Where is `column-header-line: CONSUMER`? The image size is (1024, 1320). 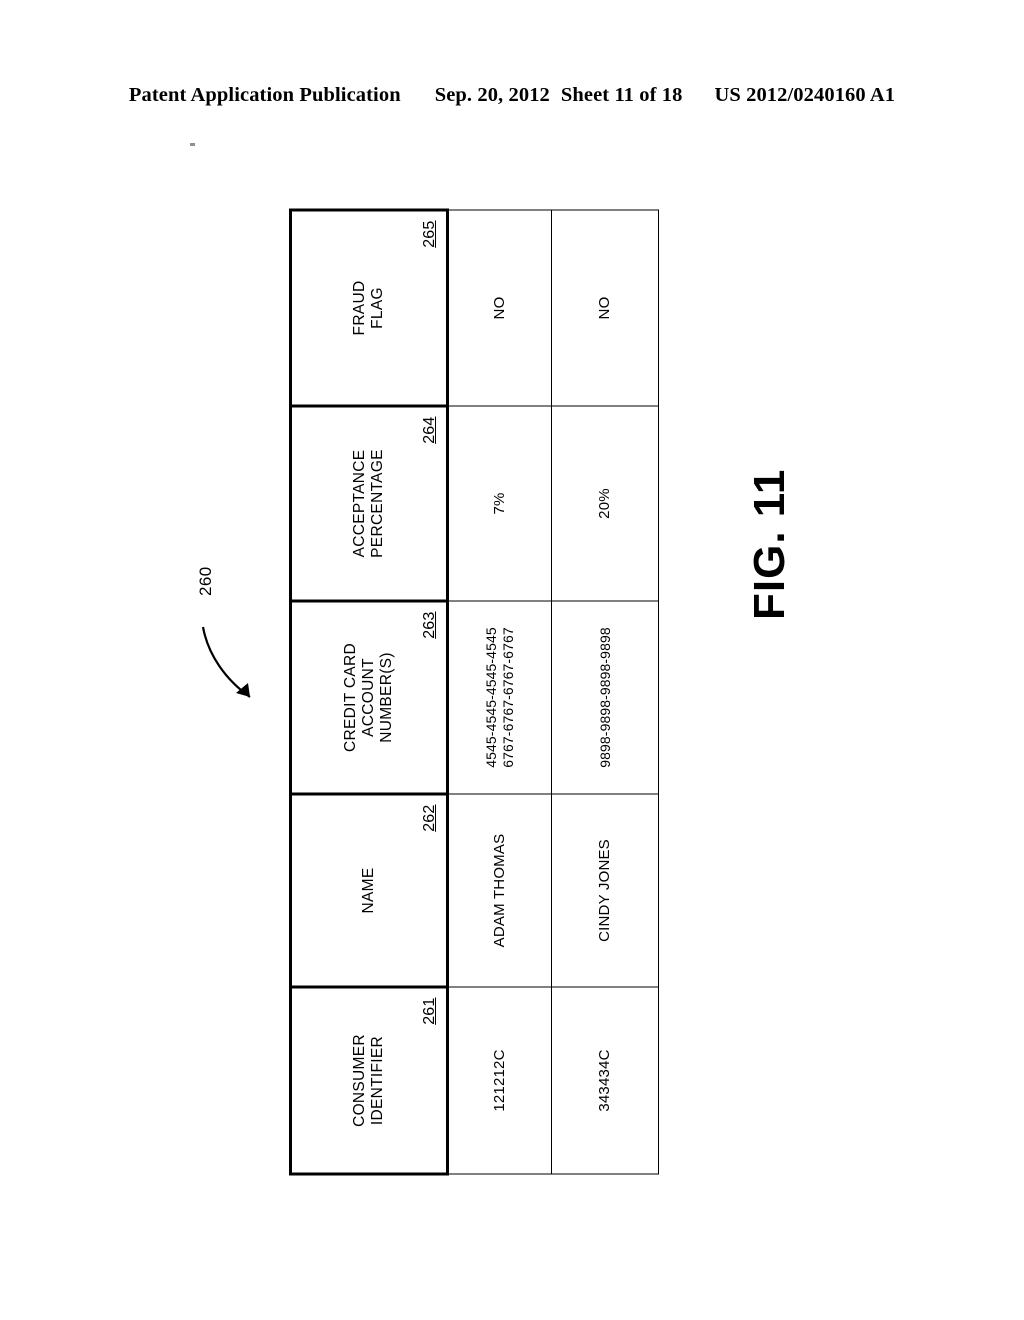 column-header-line: CONSUMER is located at coordinates (359, 1080).